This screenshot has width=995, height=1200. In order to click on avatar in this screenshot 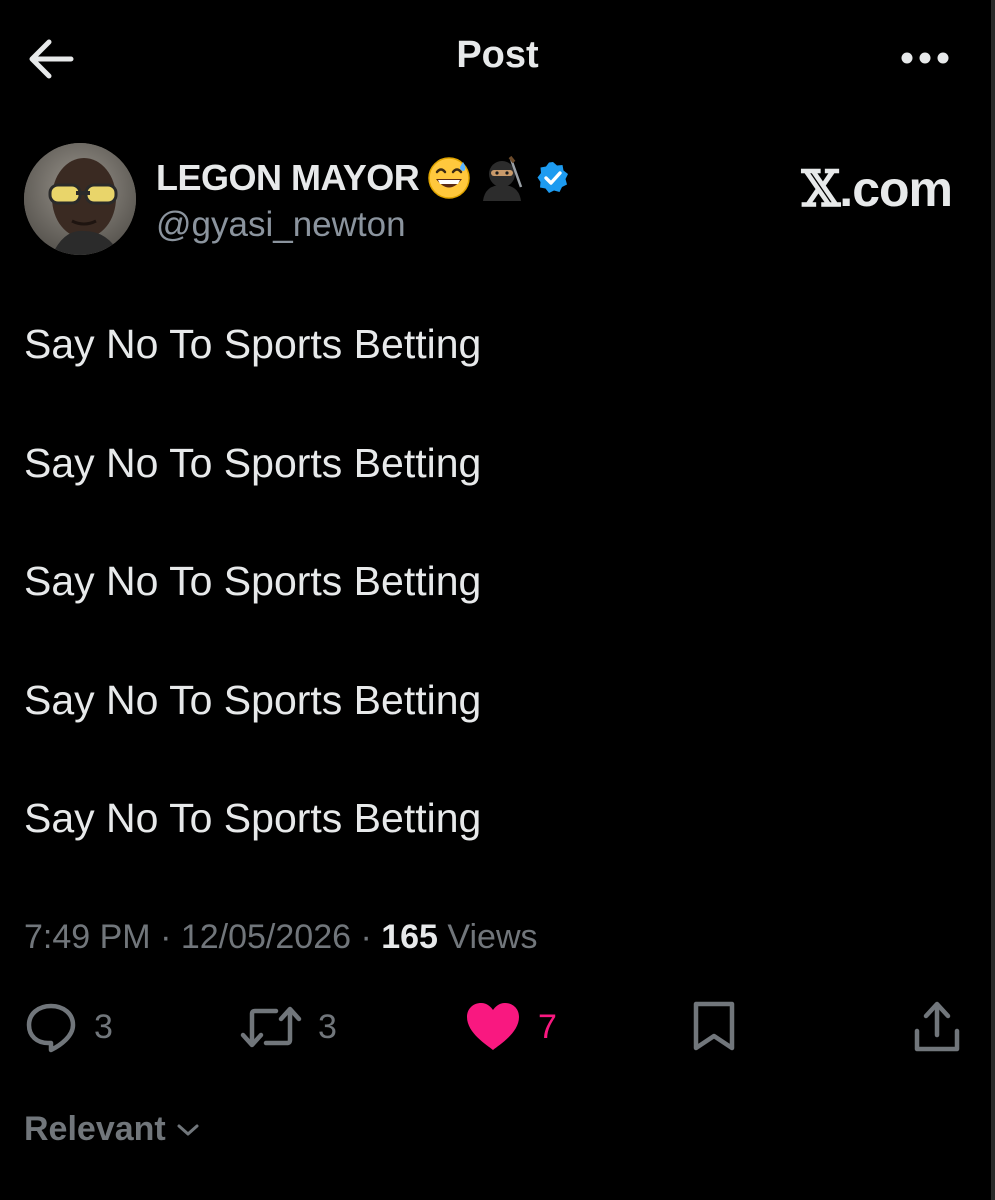, I will do `click(80, 199)`.